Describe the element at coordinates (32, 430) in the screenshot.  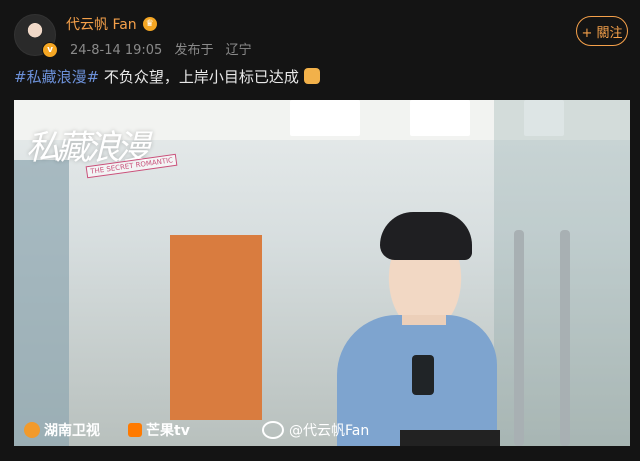
I see `hunan-tv-icon` at that location.